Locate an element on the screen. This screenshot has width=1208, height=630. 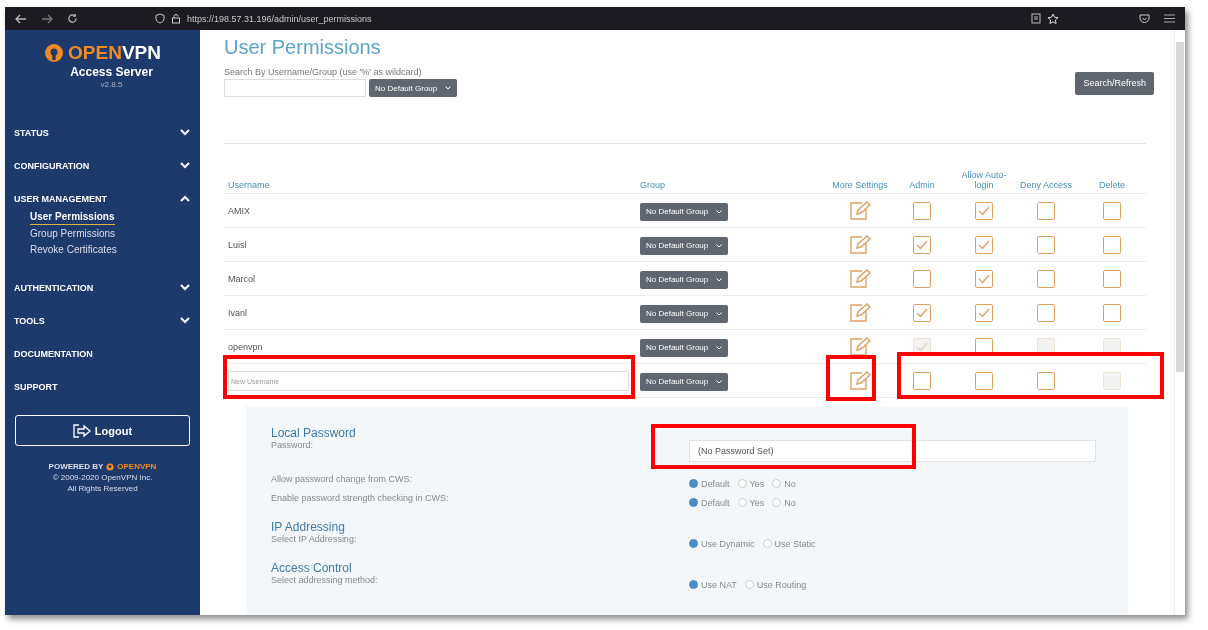
back-icon is located at coordinates (21, 18).